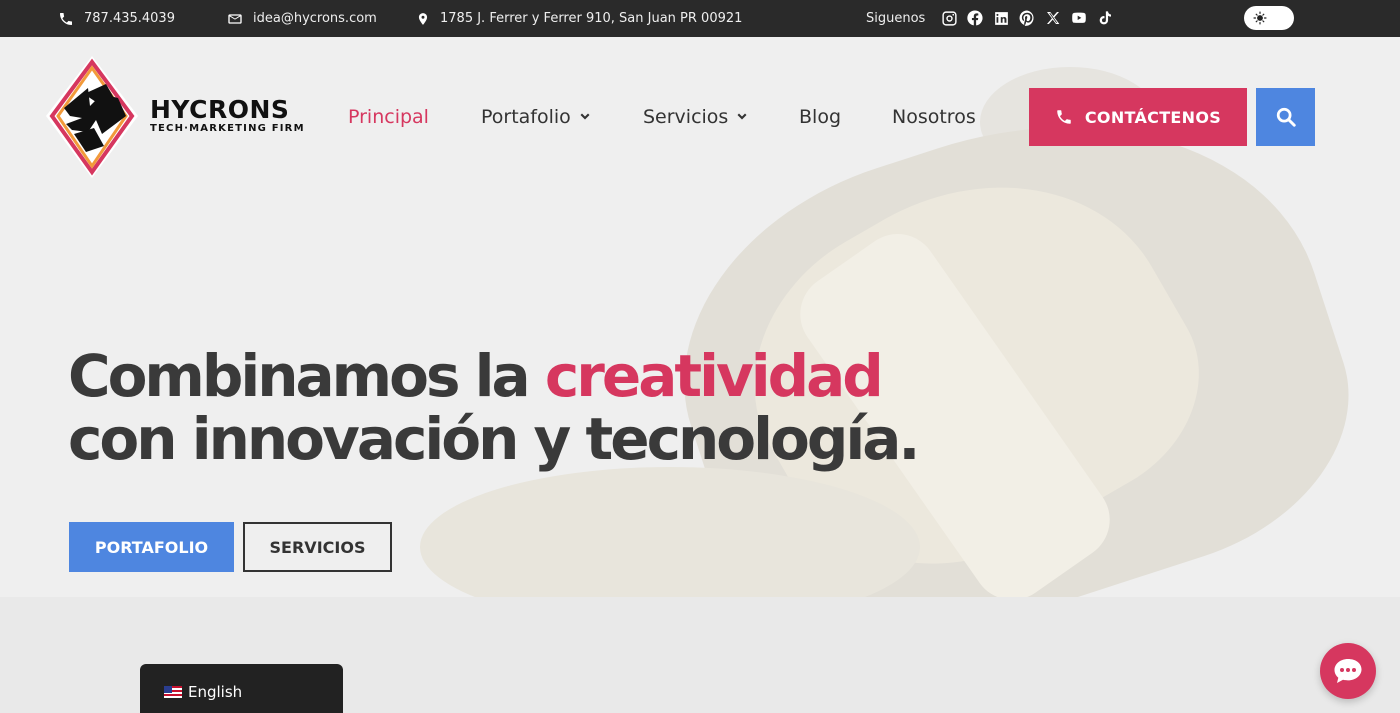  What do you see at coordinates (129, 18) in the screenshot?
I see `phone-text: 787.435.4039` at bounding box center [129, 18].